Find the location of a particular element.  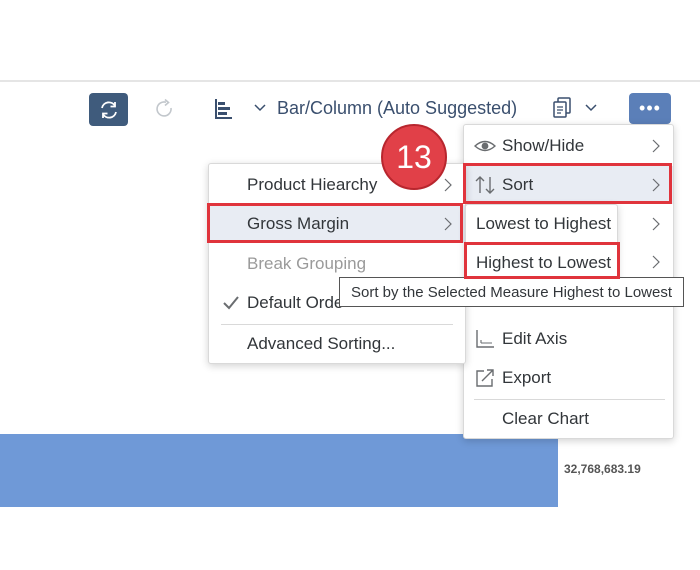

more-icon: ••• is located at coordinates (650, 108).